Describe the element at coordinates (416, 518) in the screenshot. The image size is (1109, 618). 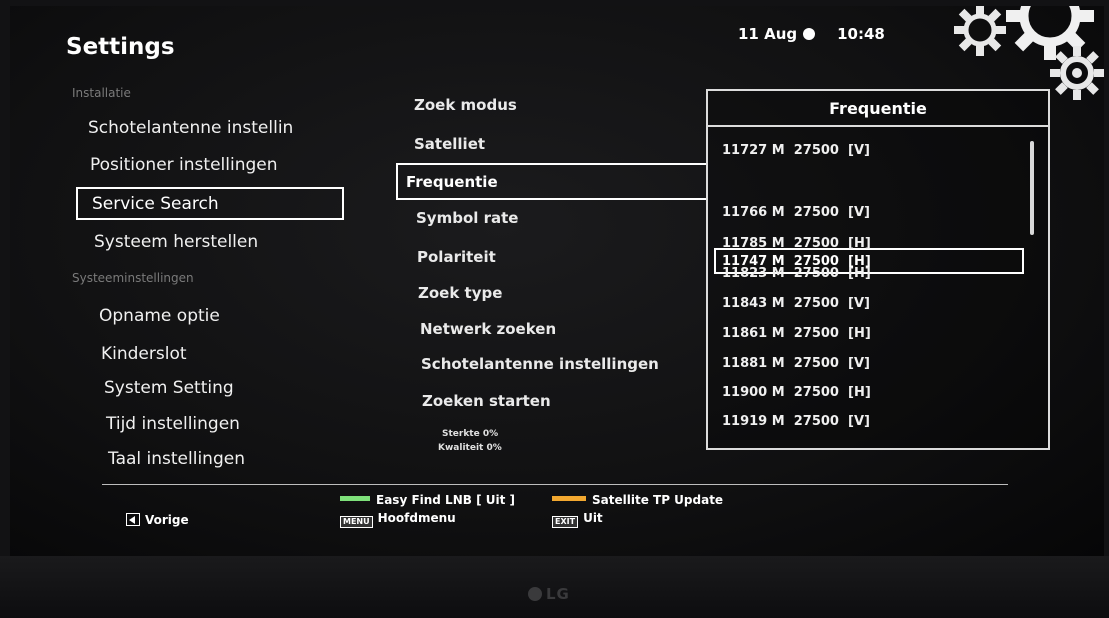
I see `main-menu-label: Hoofdmenu` at that location.